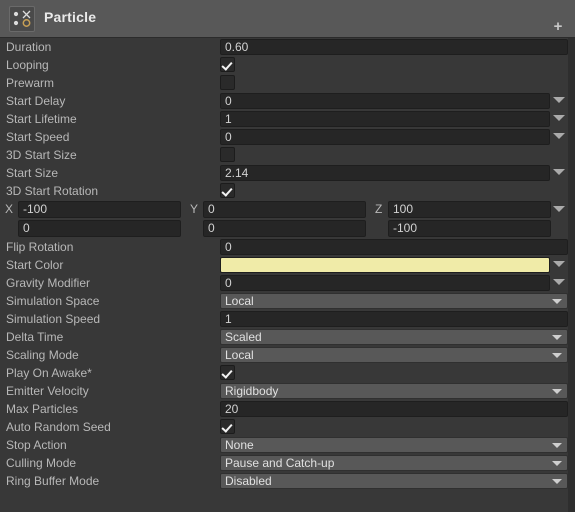 Image resolution: width=575 pixels, height=512 pixels. I want to click on property-label: Max Particles, so click(42, 409).